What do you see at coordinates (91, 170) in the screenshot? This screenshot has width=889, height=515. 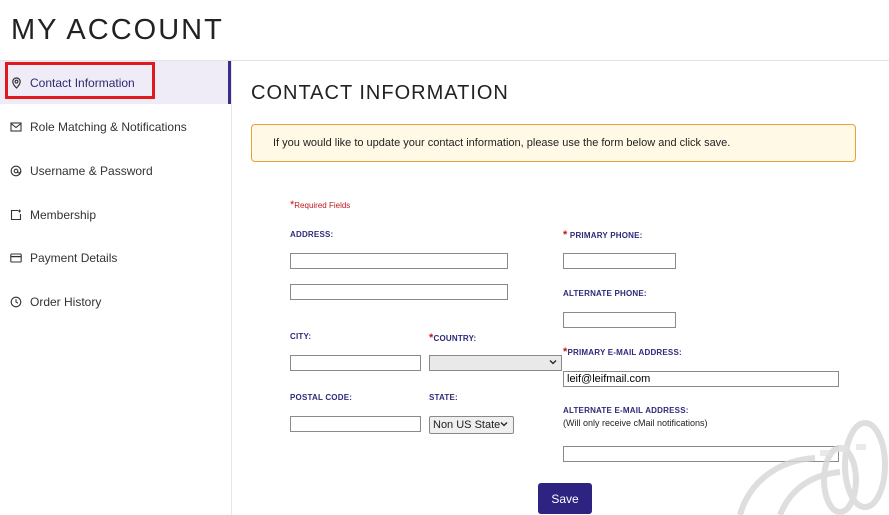 I see `sidebar-item-label: Username & Password` at bounding box center [91, 170].